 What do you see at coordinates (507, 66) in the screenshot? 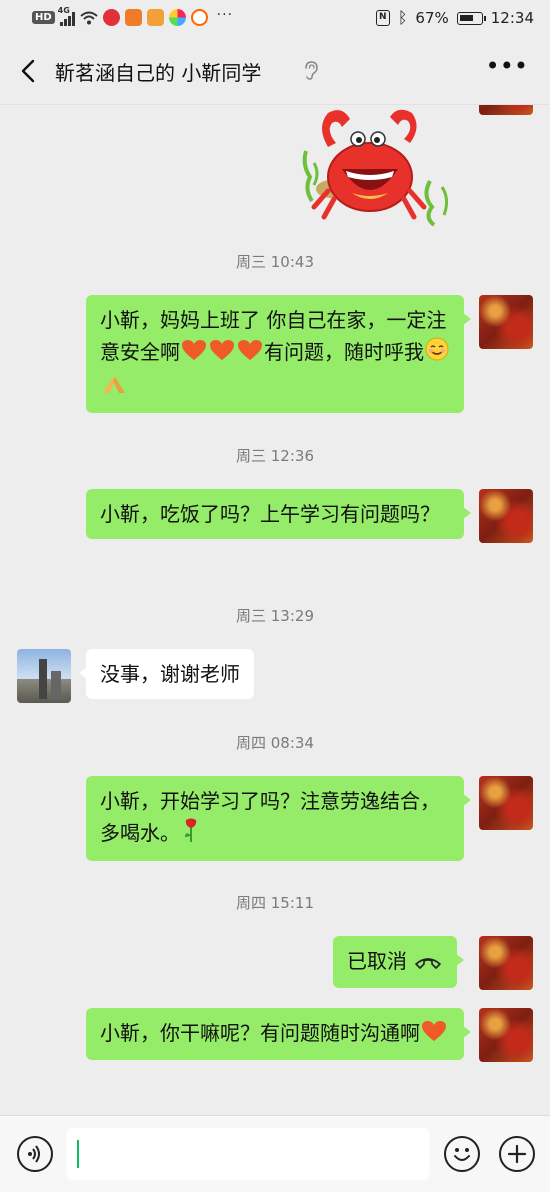
I see `more-icon: •••` at bounding box center [507, 66].